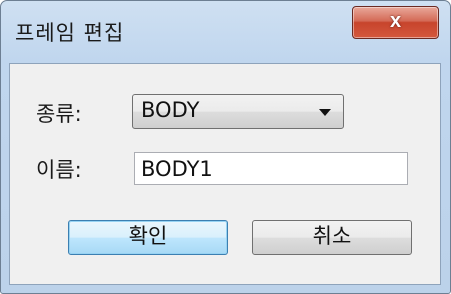  Describe the element at coordinates (170, 110) in the screenshot. I see `type-dropdown-value: BODY` at that location.